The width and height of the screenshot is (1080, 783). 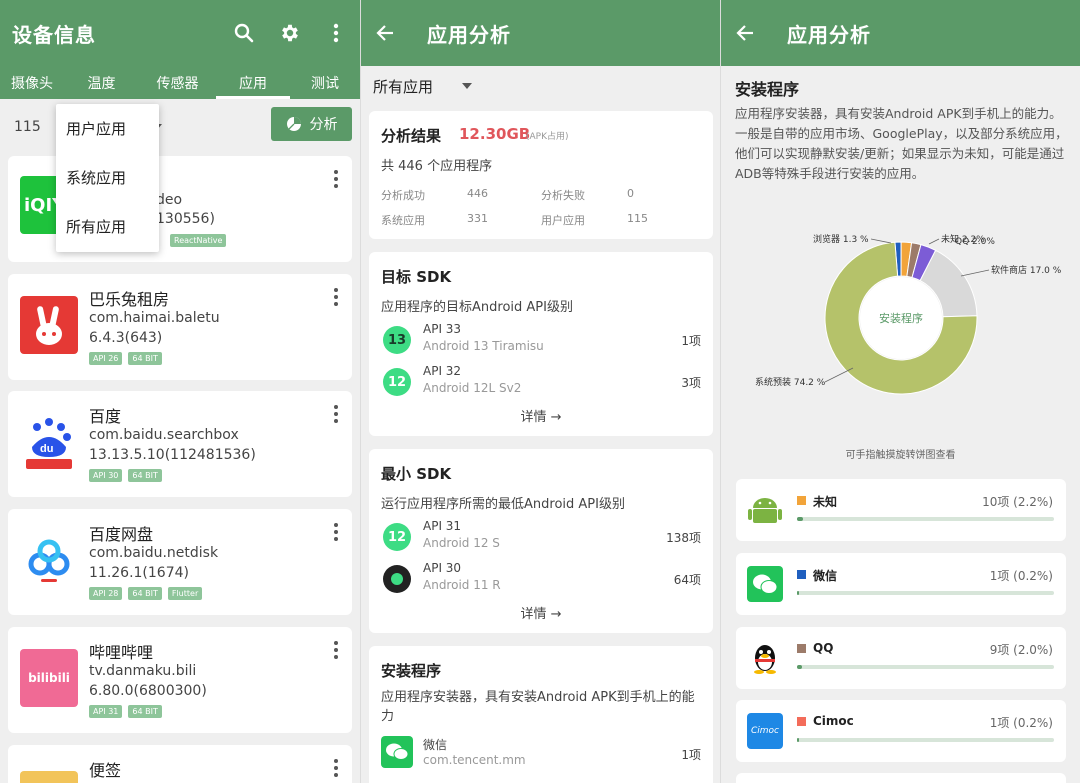 I want to click on installer-name: Cimoc, so click(x=833, y=721).